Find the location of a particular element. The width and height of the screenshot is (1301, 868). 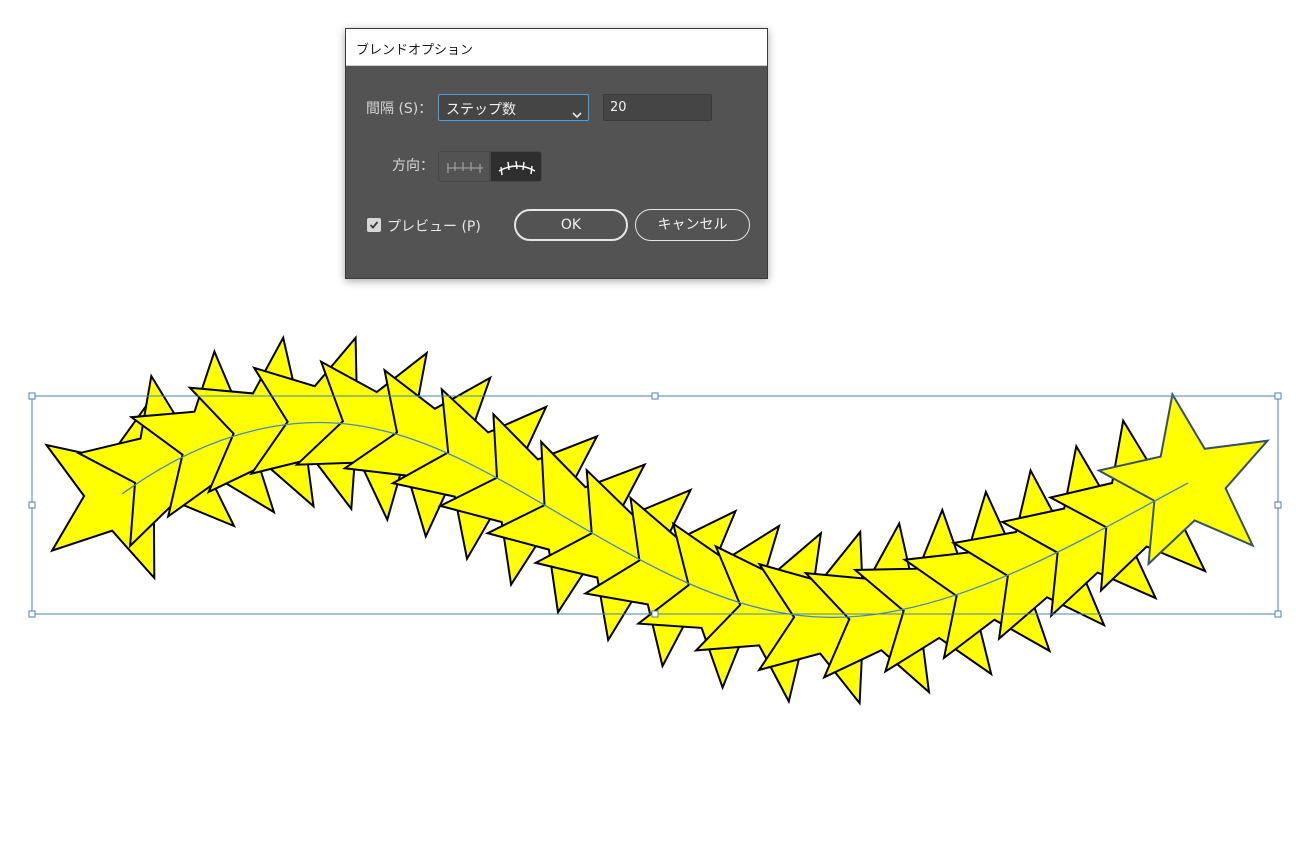

selection-handle-br is located at coordinates (1278, 614).